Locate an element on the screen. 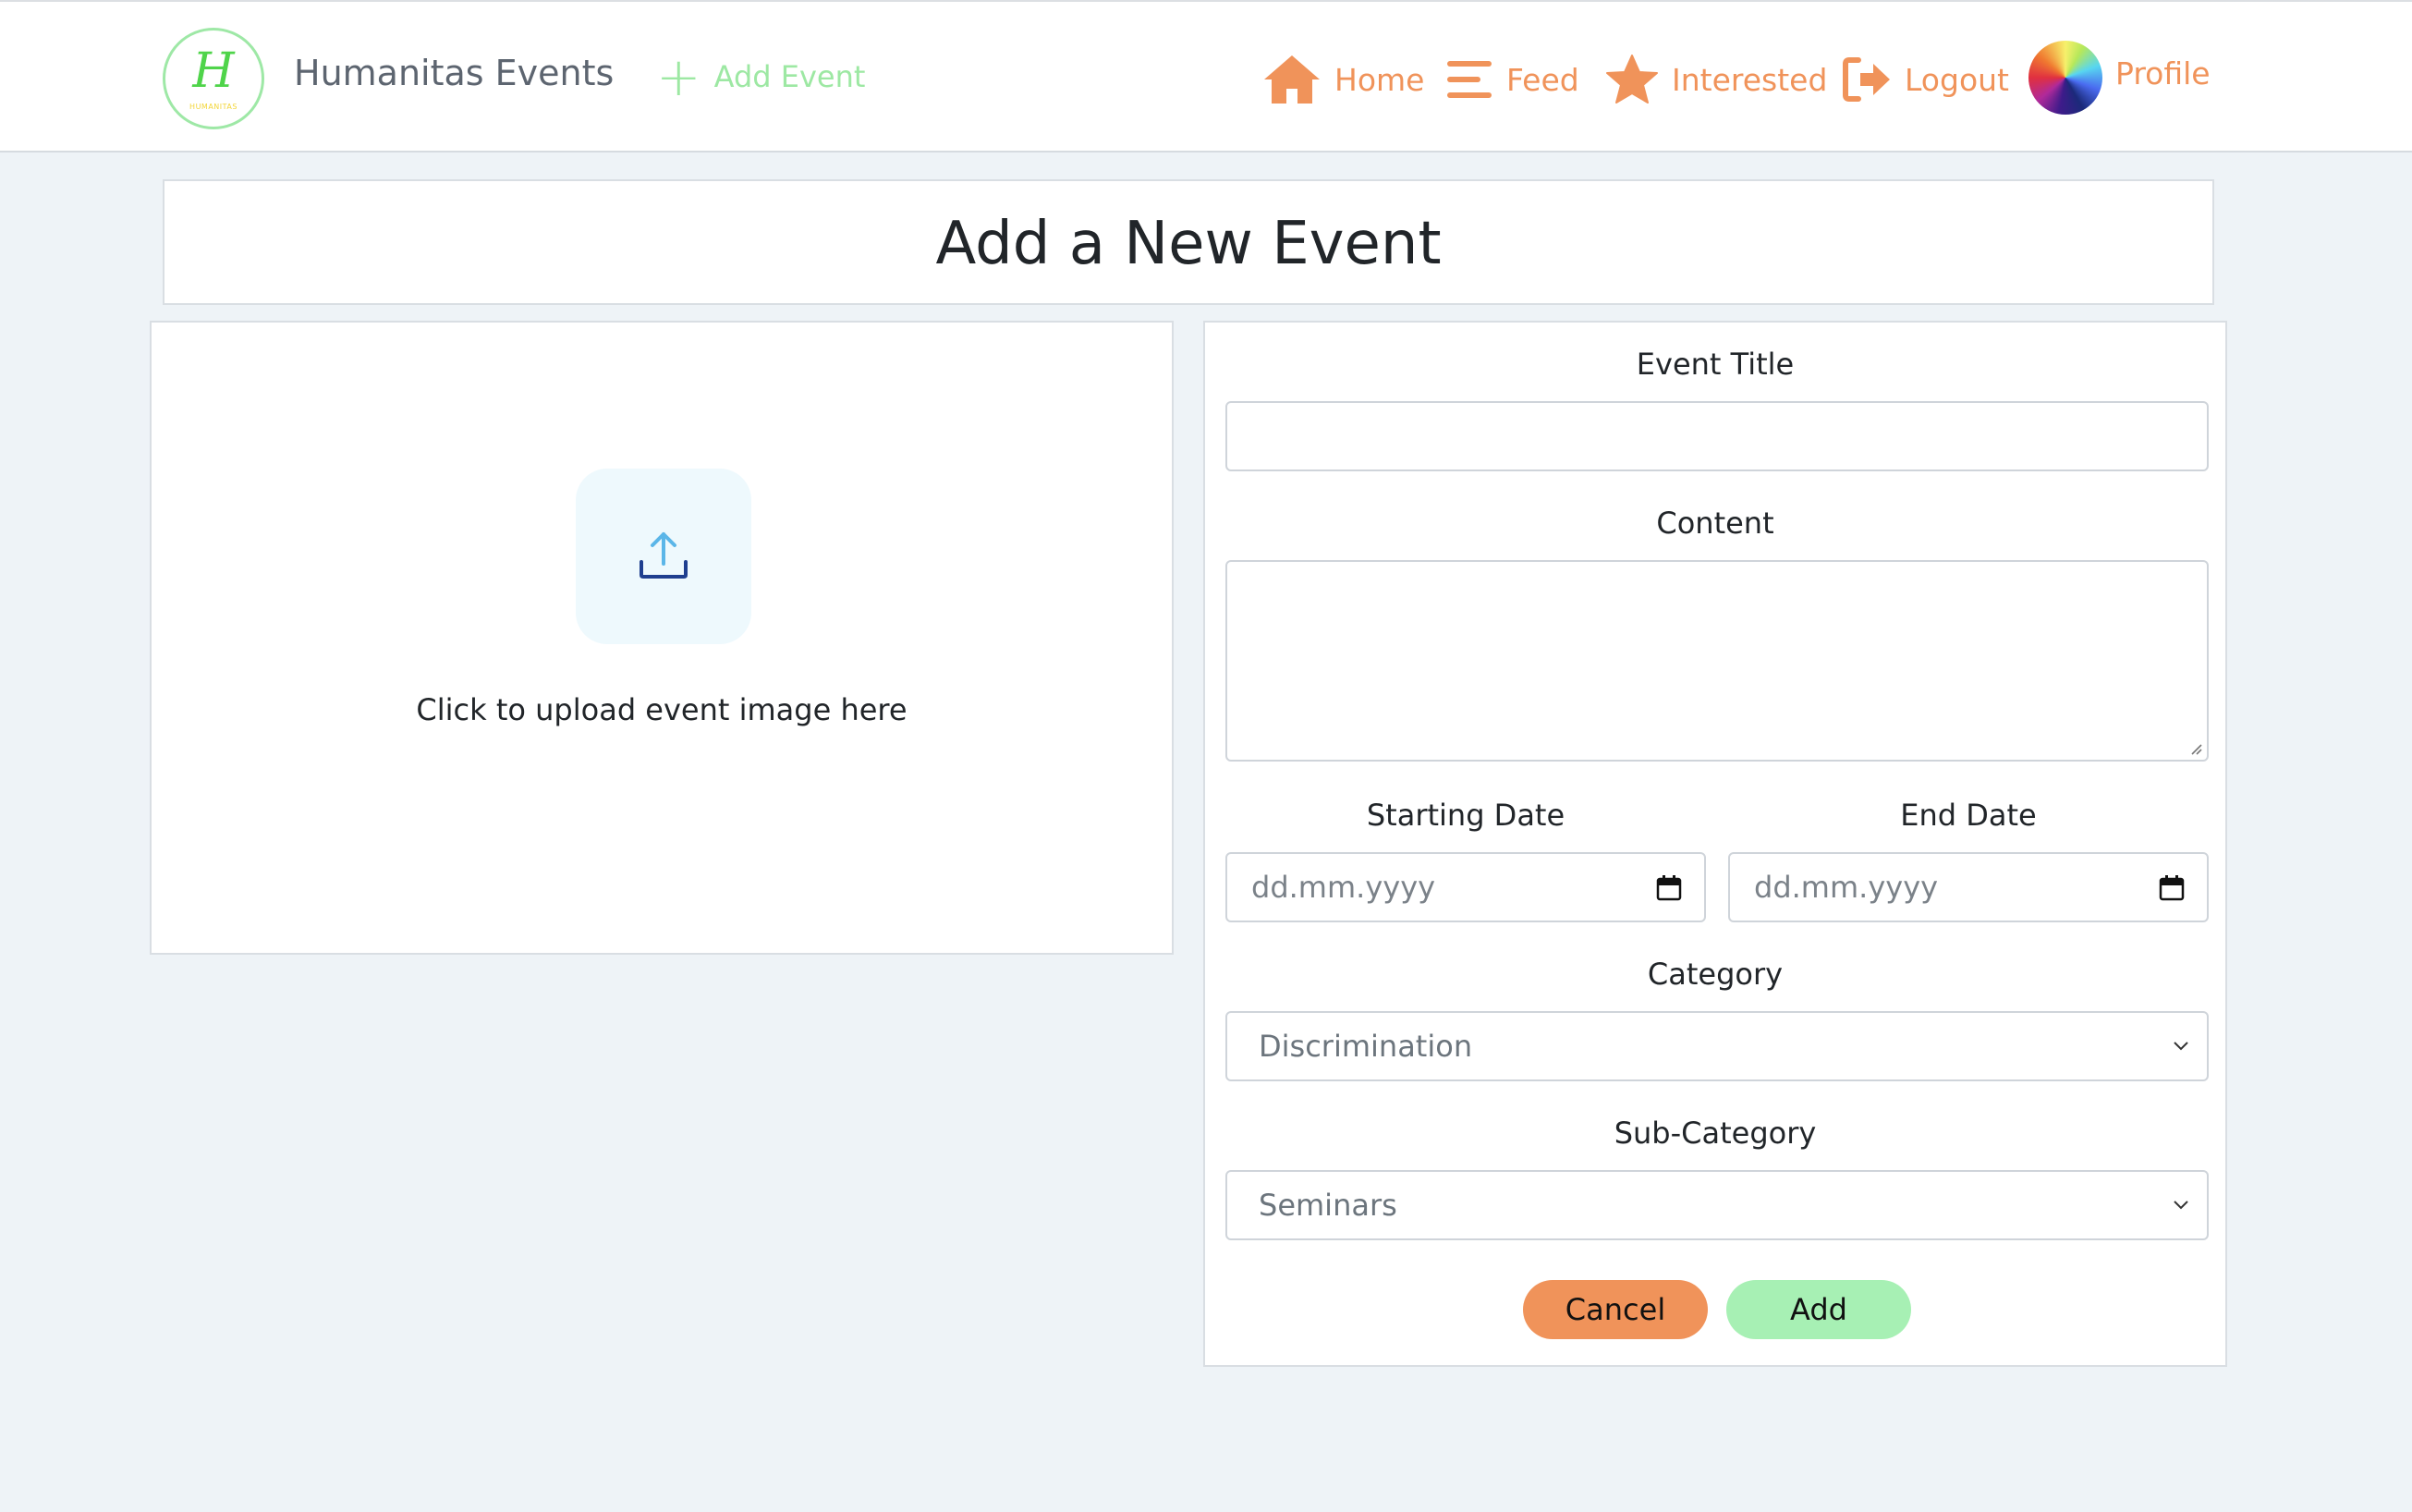 The width and height of the screenshot is (2412, 1512). nav-logout: Logout is located at coordinates (1925, 80).